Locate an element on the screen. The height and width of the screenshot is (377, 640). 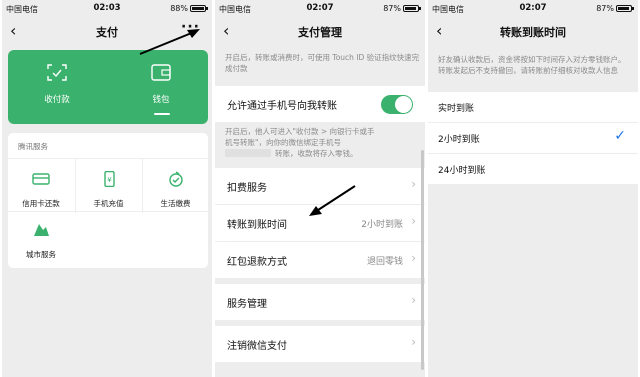
page-title: 转账到账时间 is located at coordinates (533, 32).